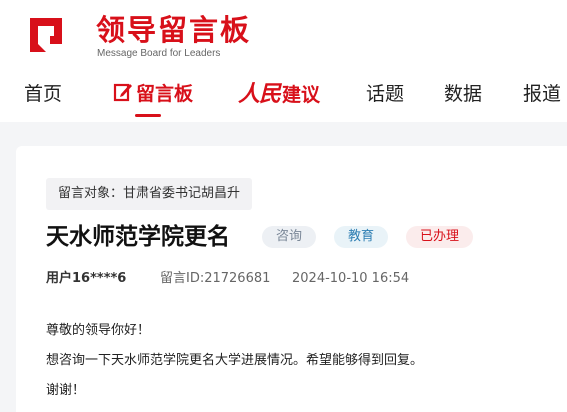 The width and height of the screenshot is (567, 412). What do you see at coordinates (159, 53) in the screenshot?
I see `brand-subtitle: Message Board for Leaders` at bounding box center [159, 53].